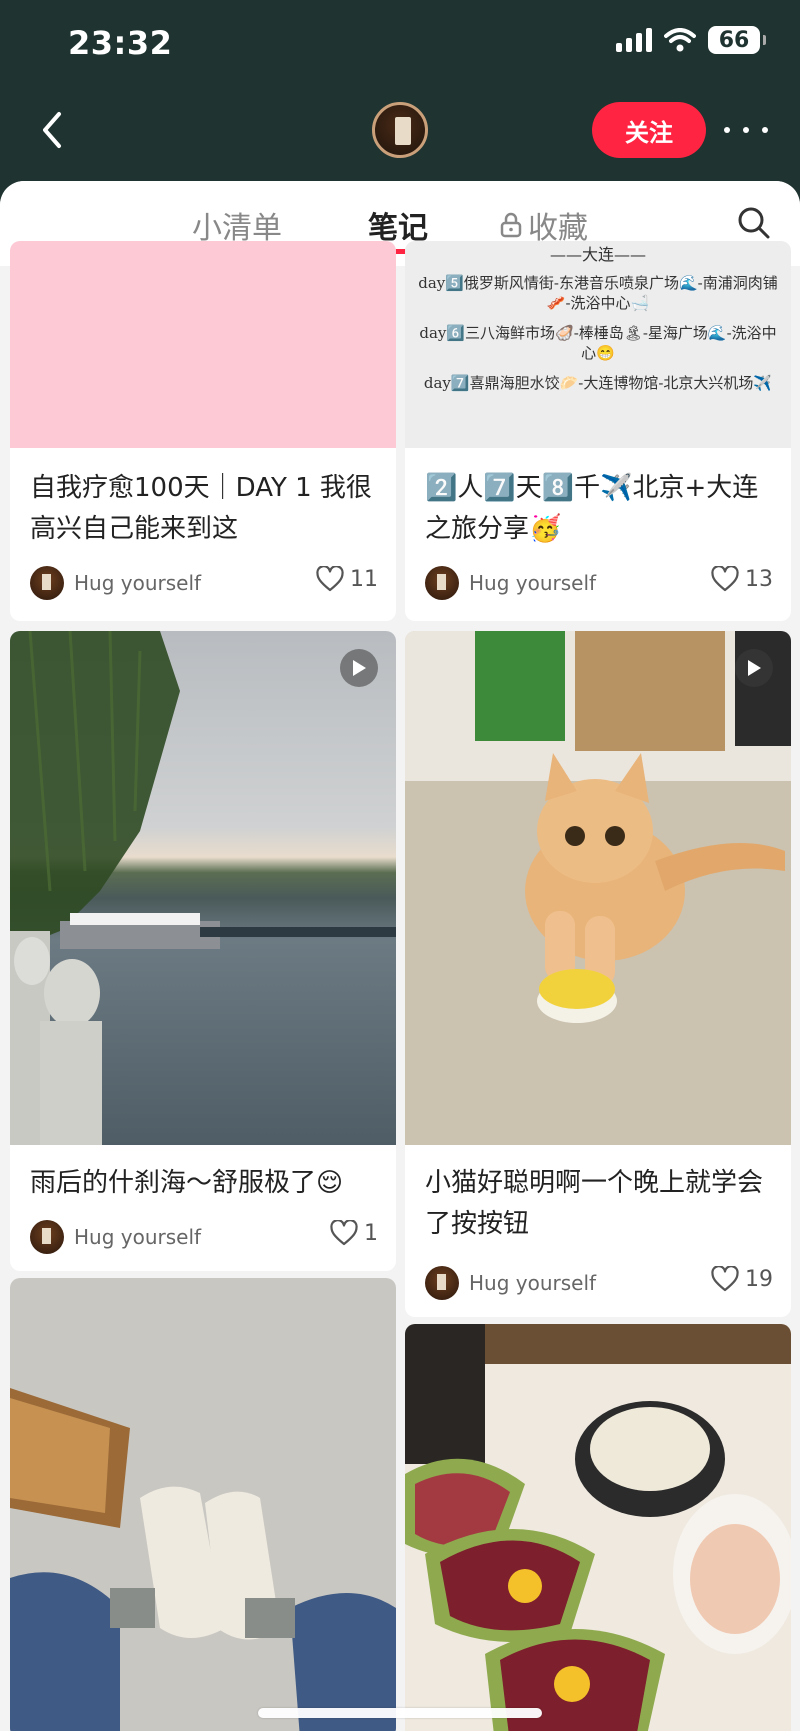 The height and width of the screenshot is (1731, 800). I want to click on profile-avatar, so click(400, 130).